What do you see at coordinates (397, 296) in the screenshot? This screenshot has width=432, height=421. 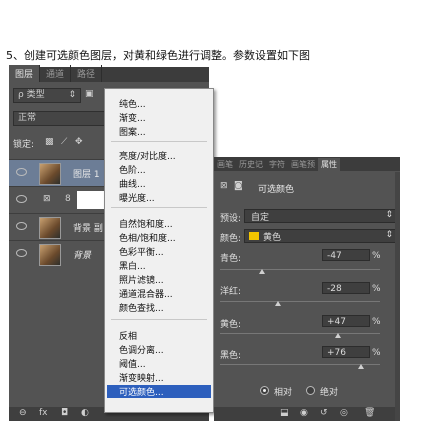 I see `properties-scrollbar` at bounding box center [397, 296].